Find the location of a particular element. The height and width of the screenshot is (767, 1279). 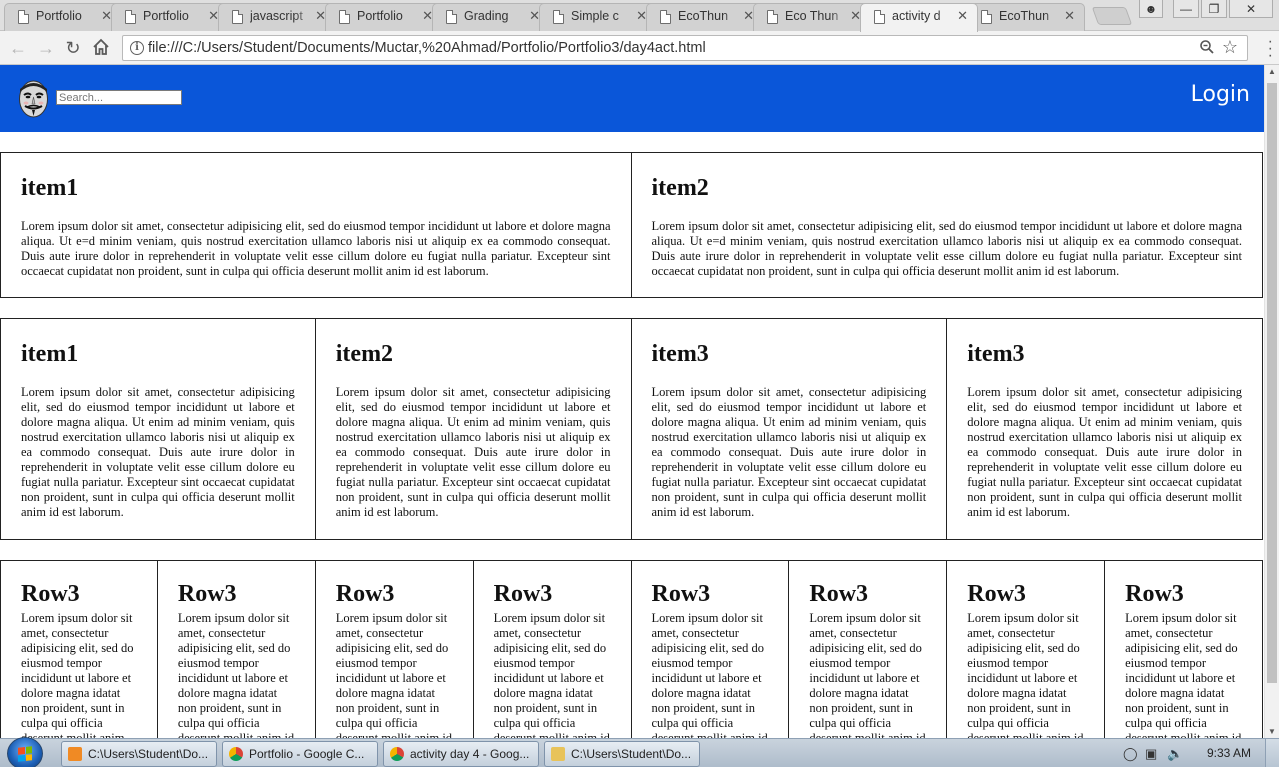

browser-tab: javascript ✕ is located at coordinates (277, 17).